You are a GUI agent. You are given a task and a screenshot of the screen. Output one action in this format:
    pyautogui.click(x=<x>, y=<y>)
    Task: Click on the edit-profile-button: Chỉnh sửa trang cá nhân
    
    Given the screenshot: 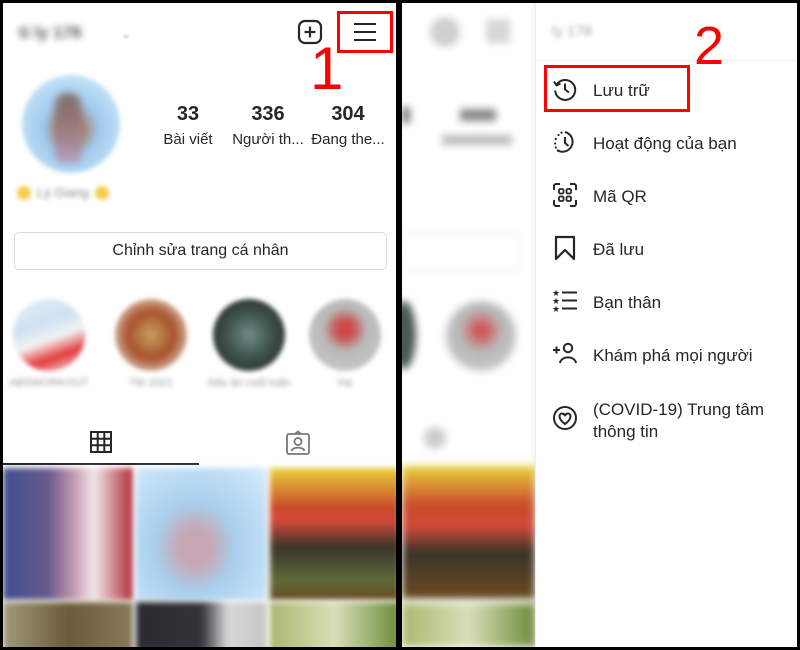 What is the action you would take?
    pyautogui.click(x=200, y=251)
    